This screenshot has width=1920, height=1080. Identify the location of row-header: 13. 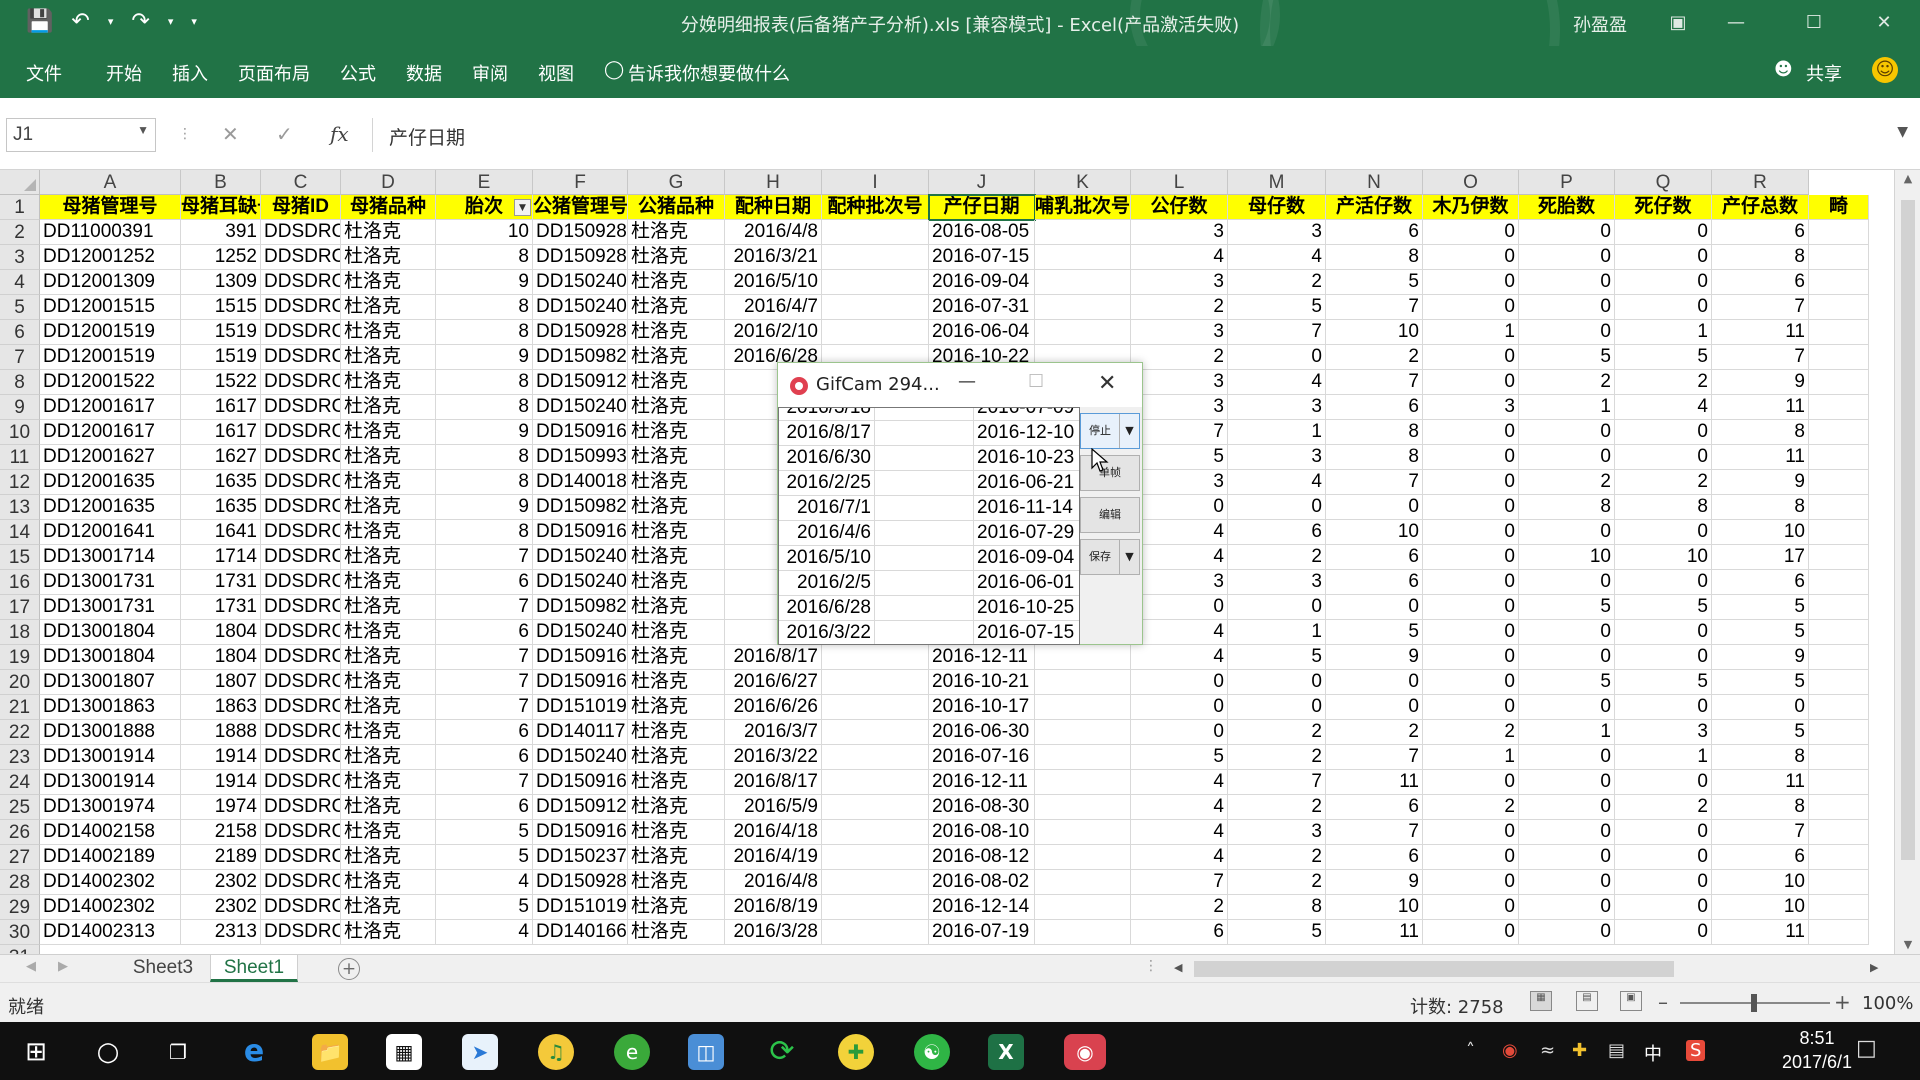
(20, 507).